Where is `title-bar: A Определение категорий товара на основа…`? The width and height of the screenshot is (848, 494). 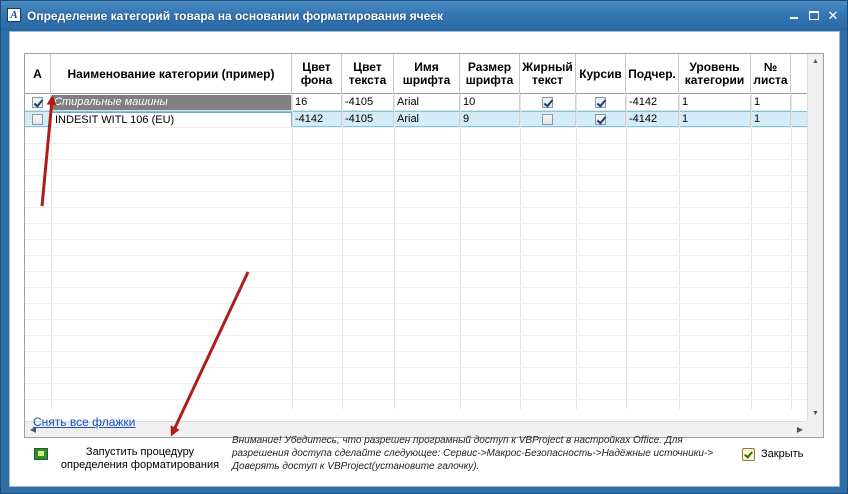 title-bar: A Определение категорий товара на основа… is located at coordinates (424, 16).